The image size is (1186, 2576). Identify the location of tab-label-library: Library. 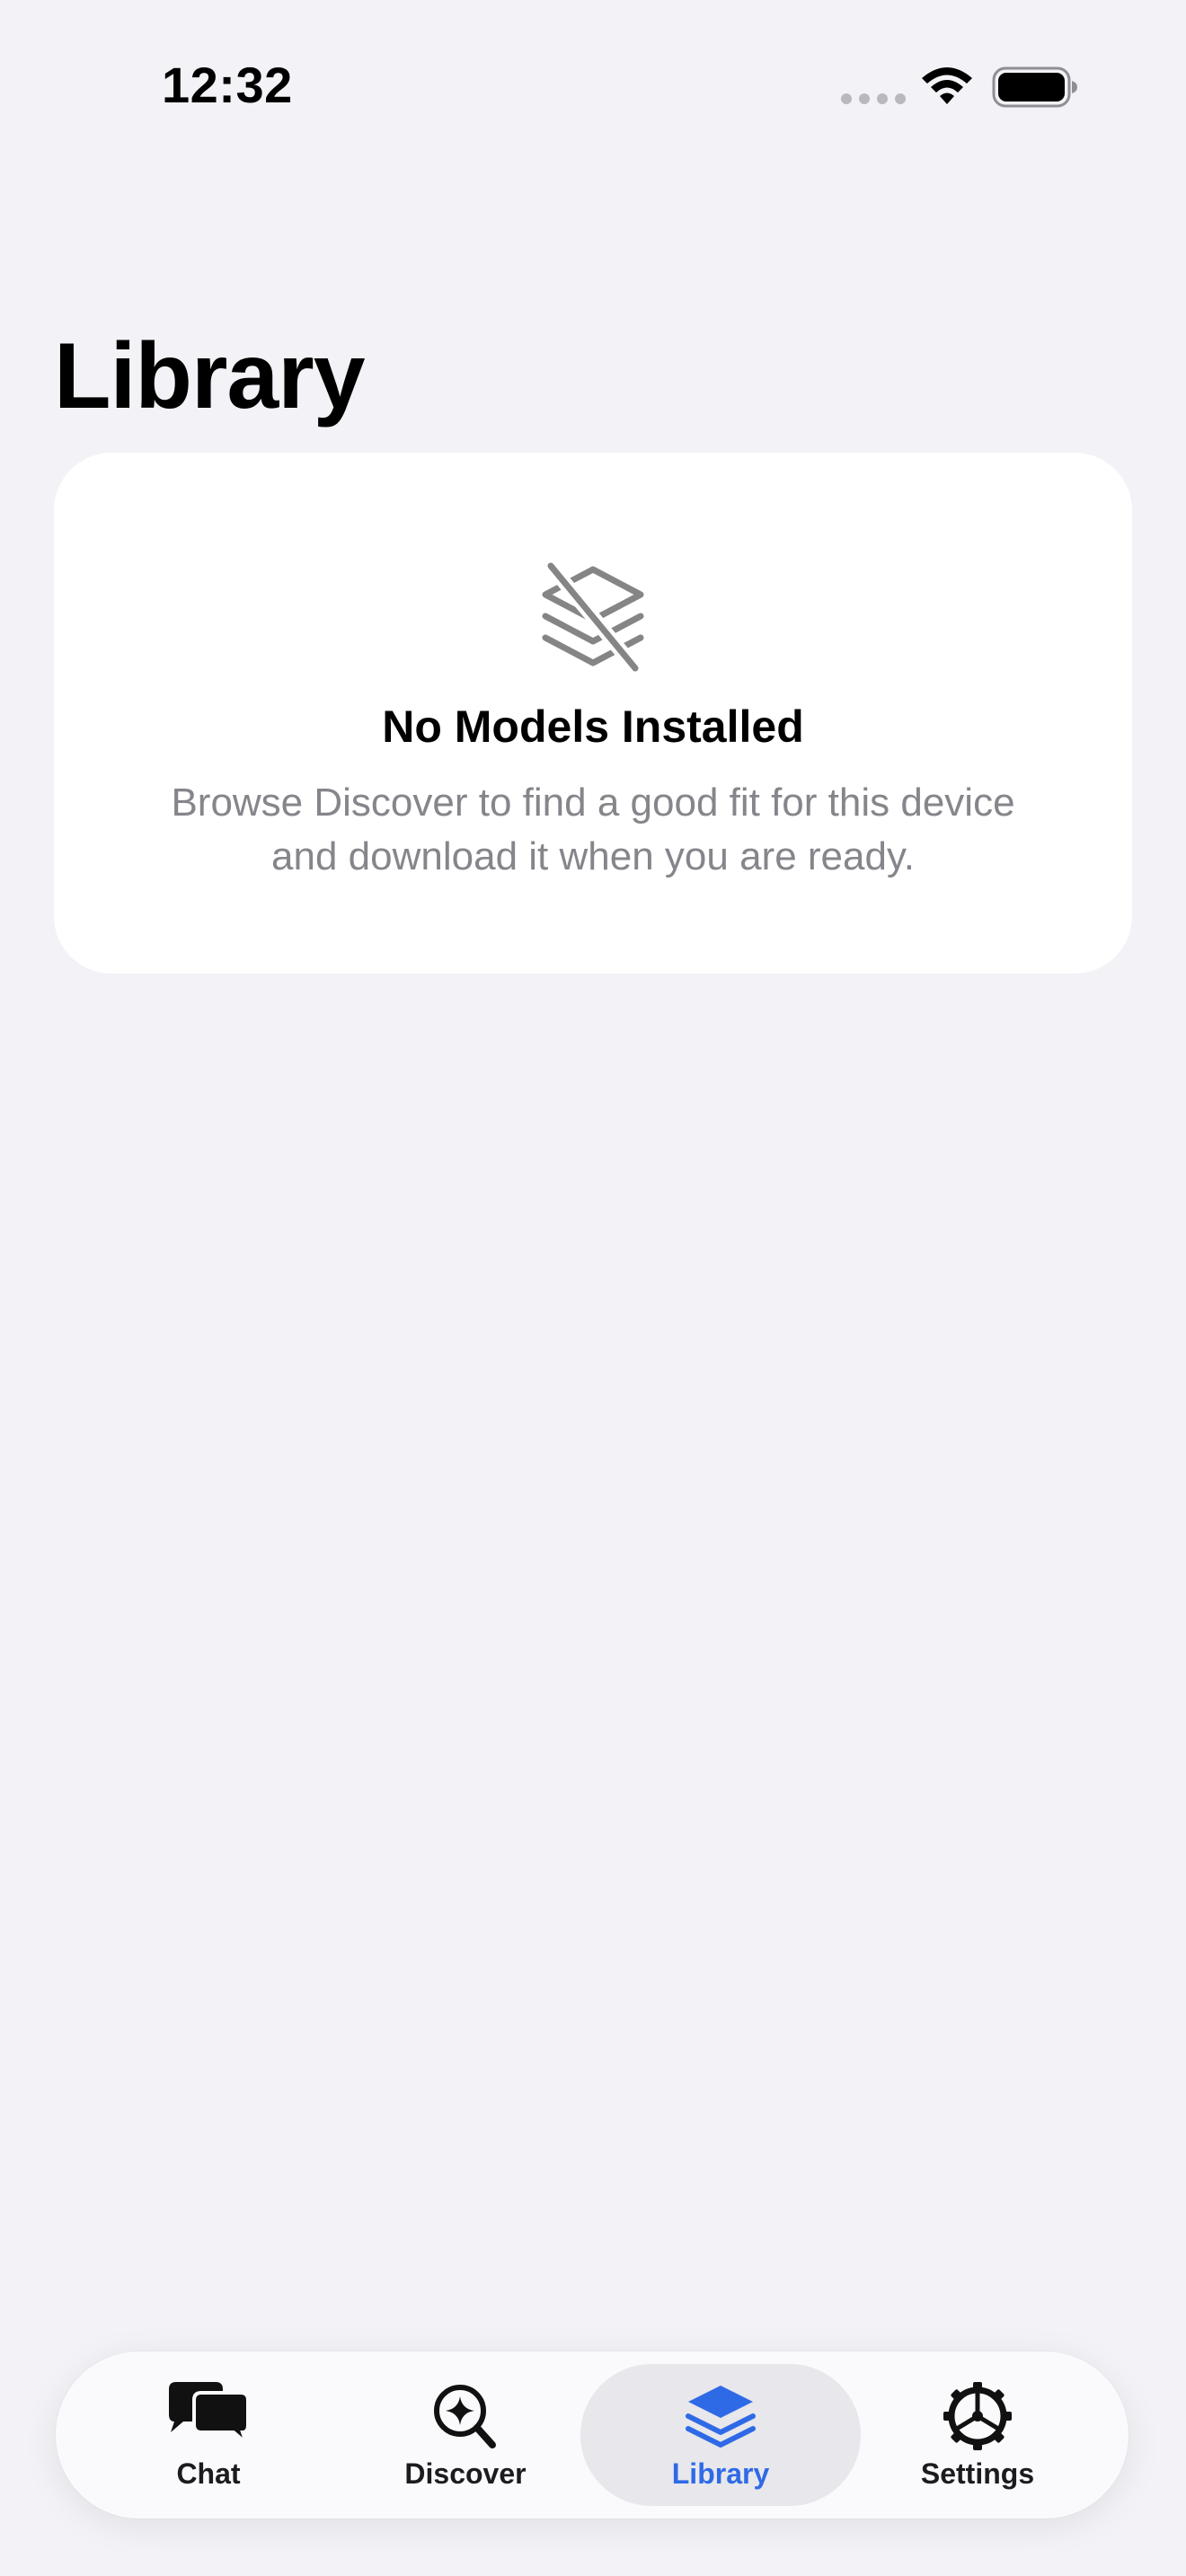
(720, 2473).